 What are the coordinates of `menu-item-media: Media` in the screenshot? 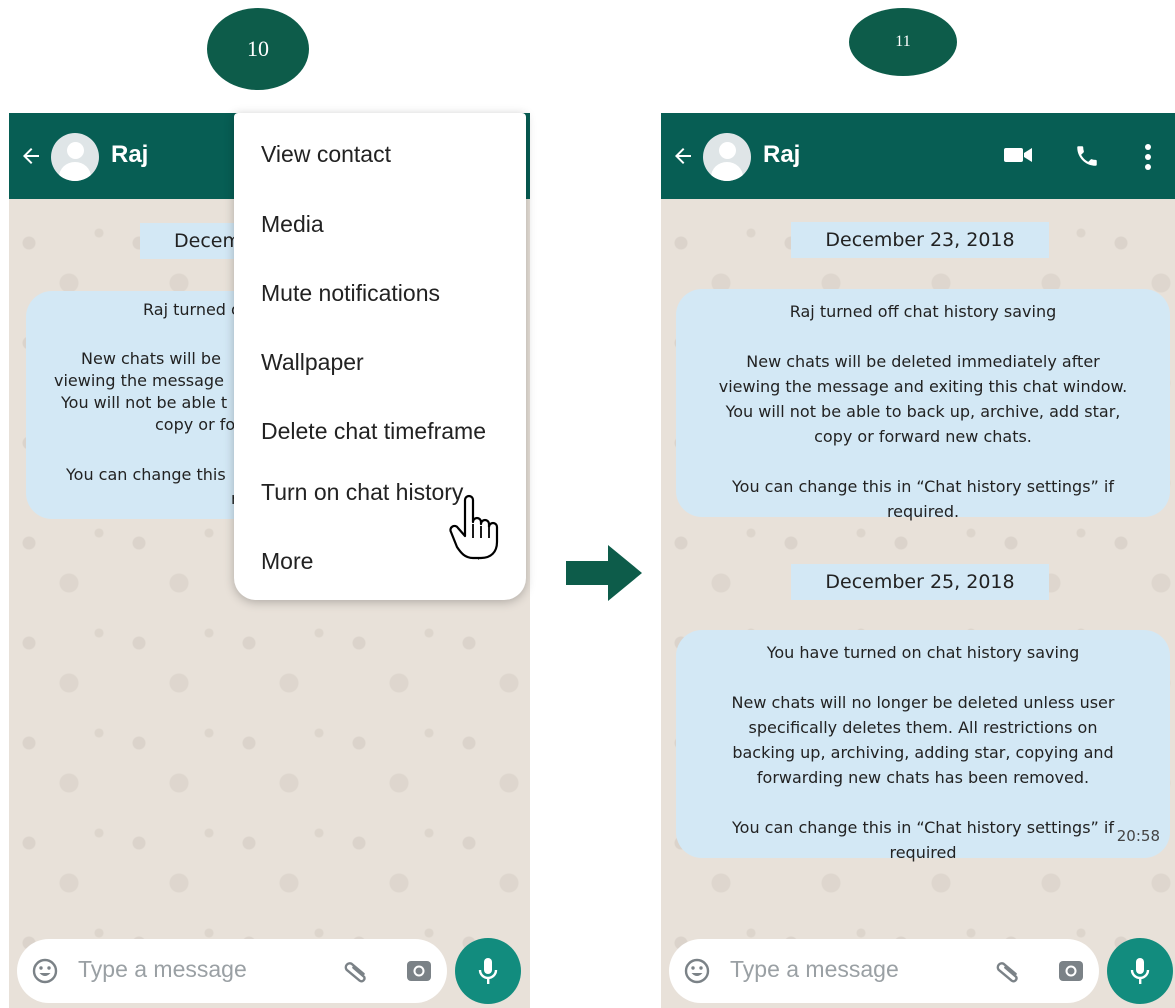 It's located at (292, 224).